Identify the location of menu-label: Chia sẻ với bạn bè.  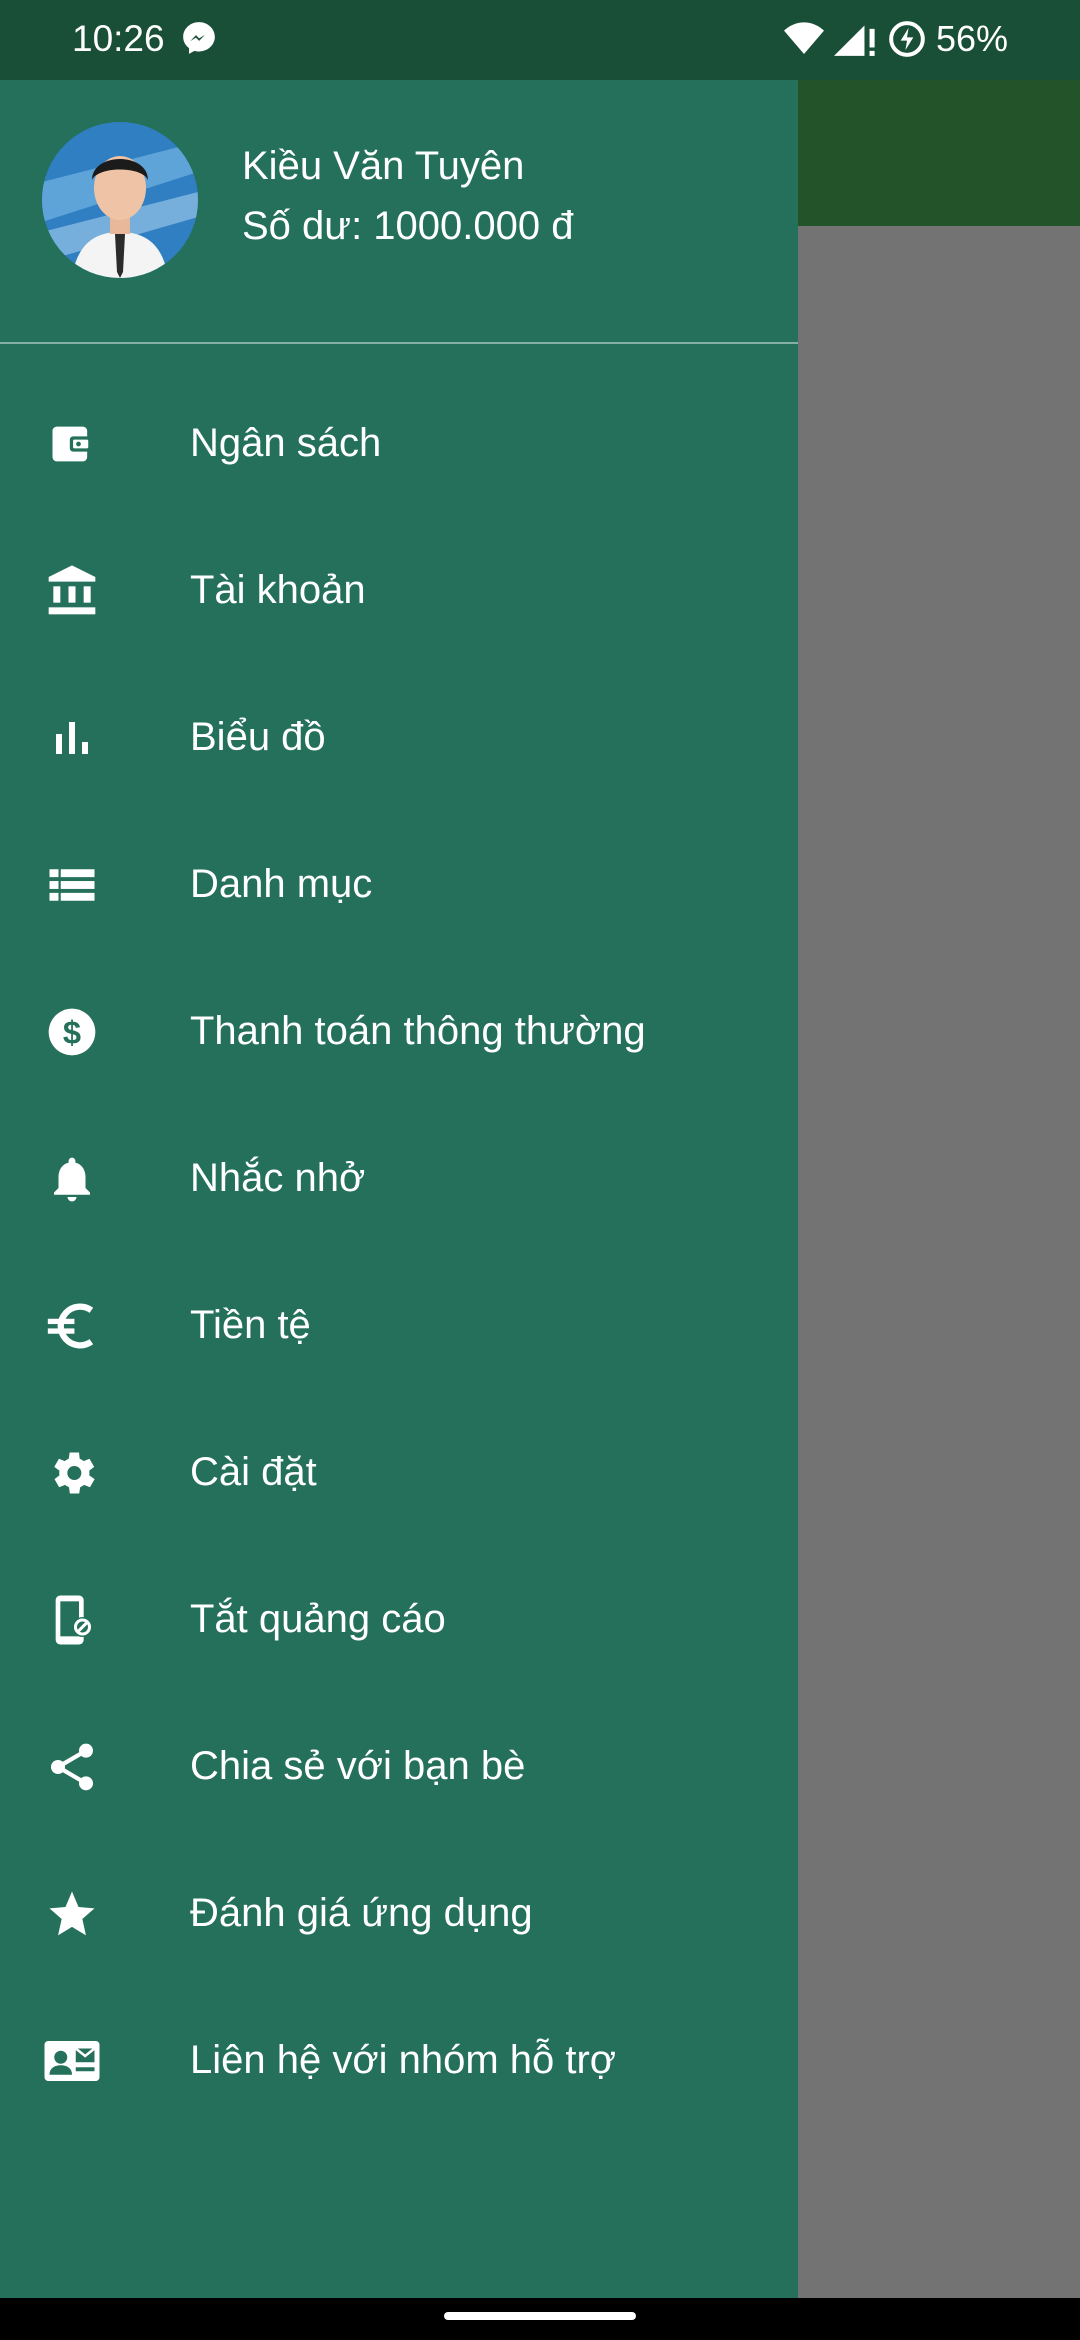
(358, 1766).